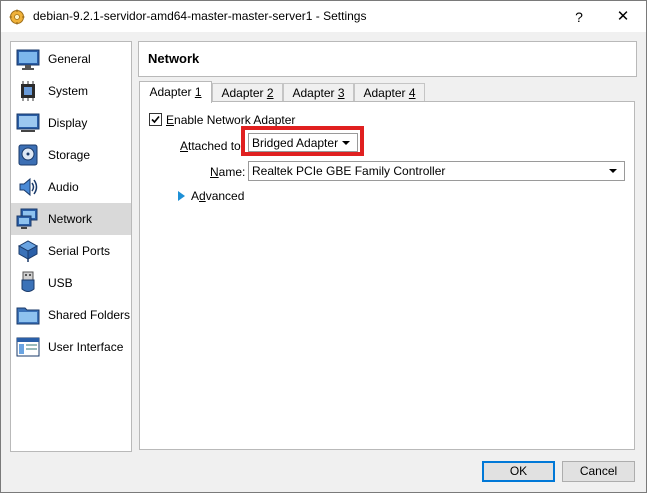 The image size is (647, 493). What do you see at coordinates (623, 17) in the screenshot?
I see `close-button: ✕` at bounding box center [623, 17].